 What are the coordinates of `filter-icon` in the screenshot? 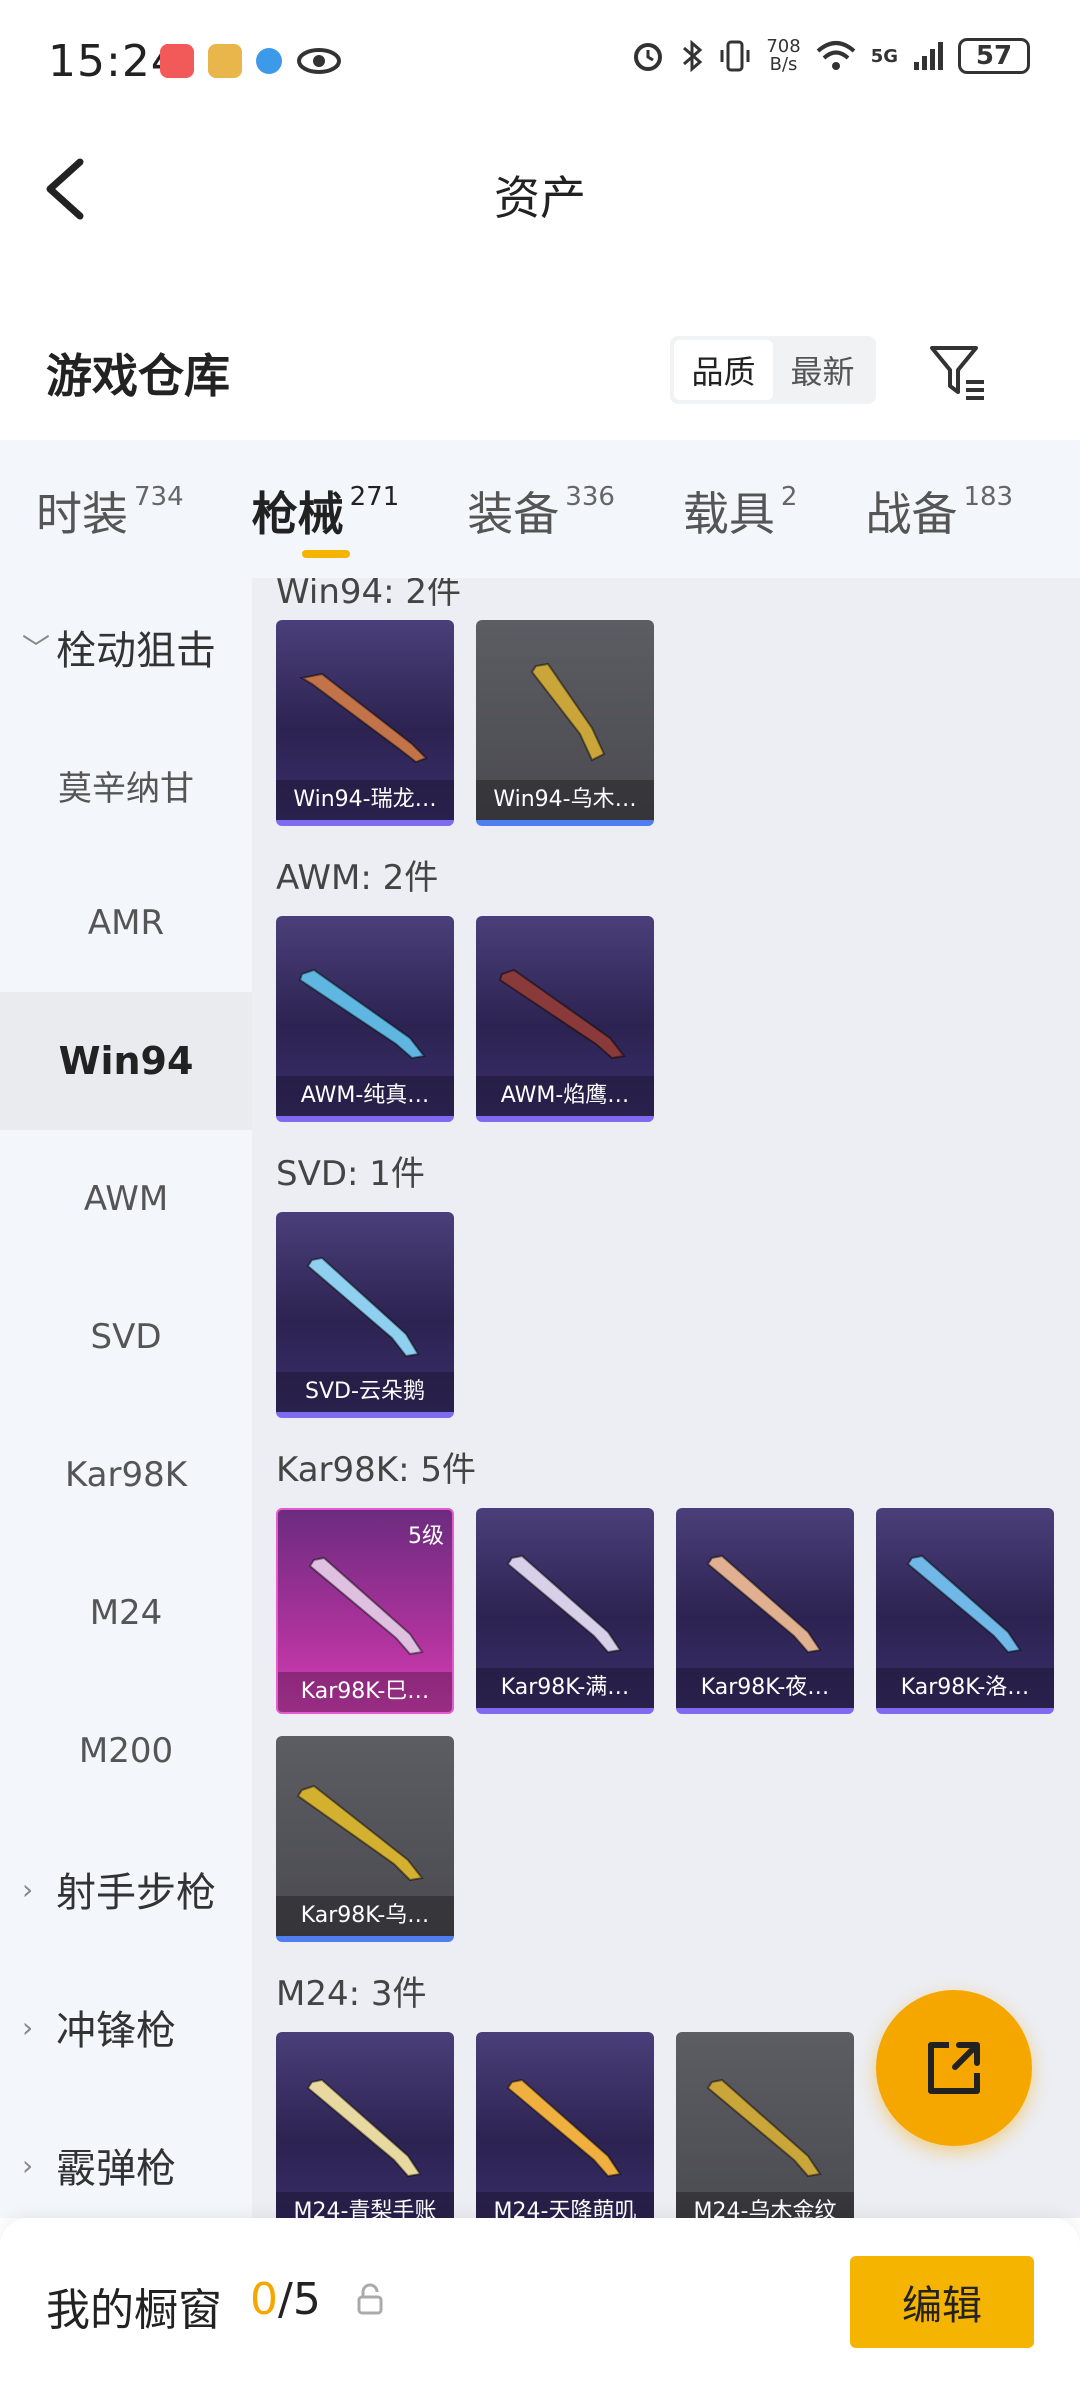 It's located at (958, 372).